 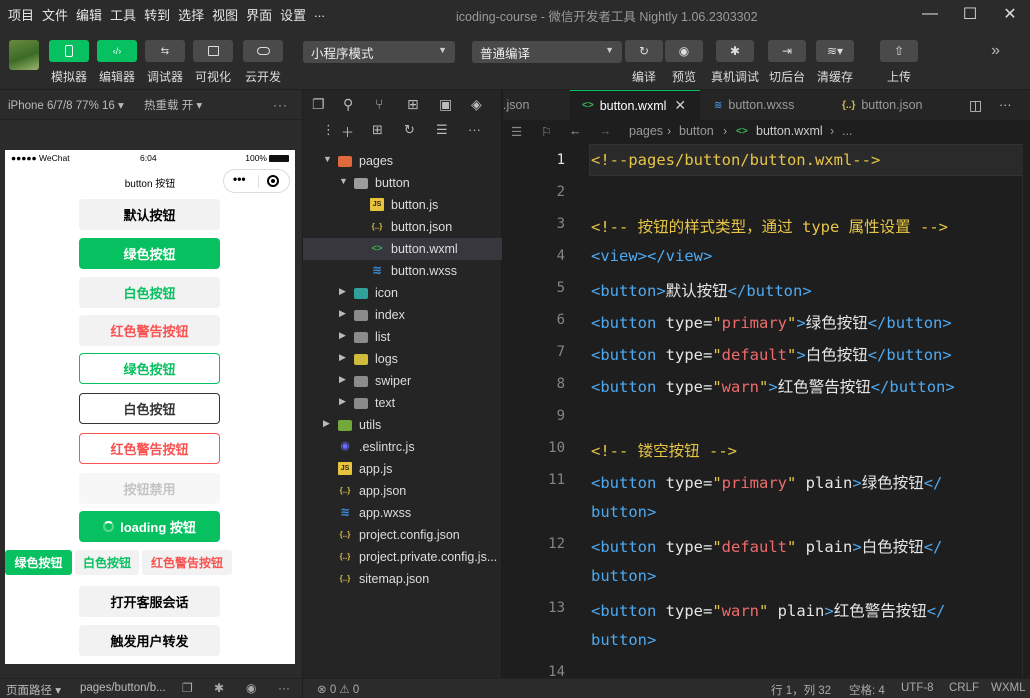 I want to click on folder-row: ▼ pages, so click(x=402, y=161).